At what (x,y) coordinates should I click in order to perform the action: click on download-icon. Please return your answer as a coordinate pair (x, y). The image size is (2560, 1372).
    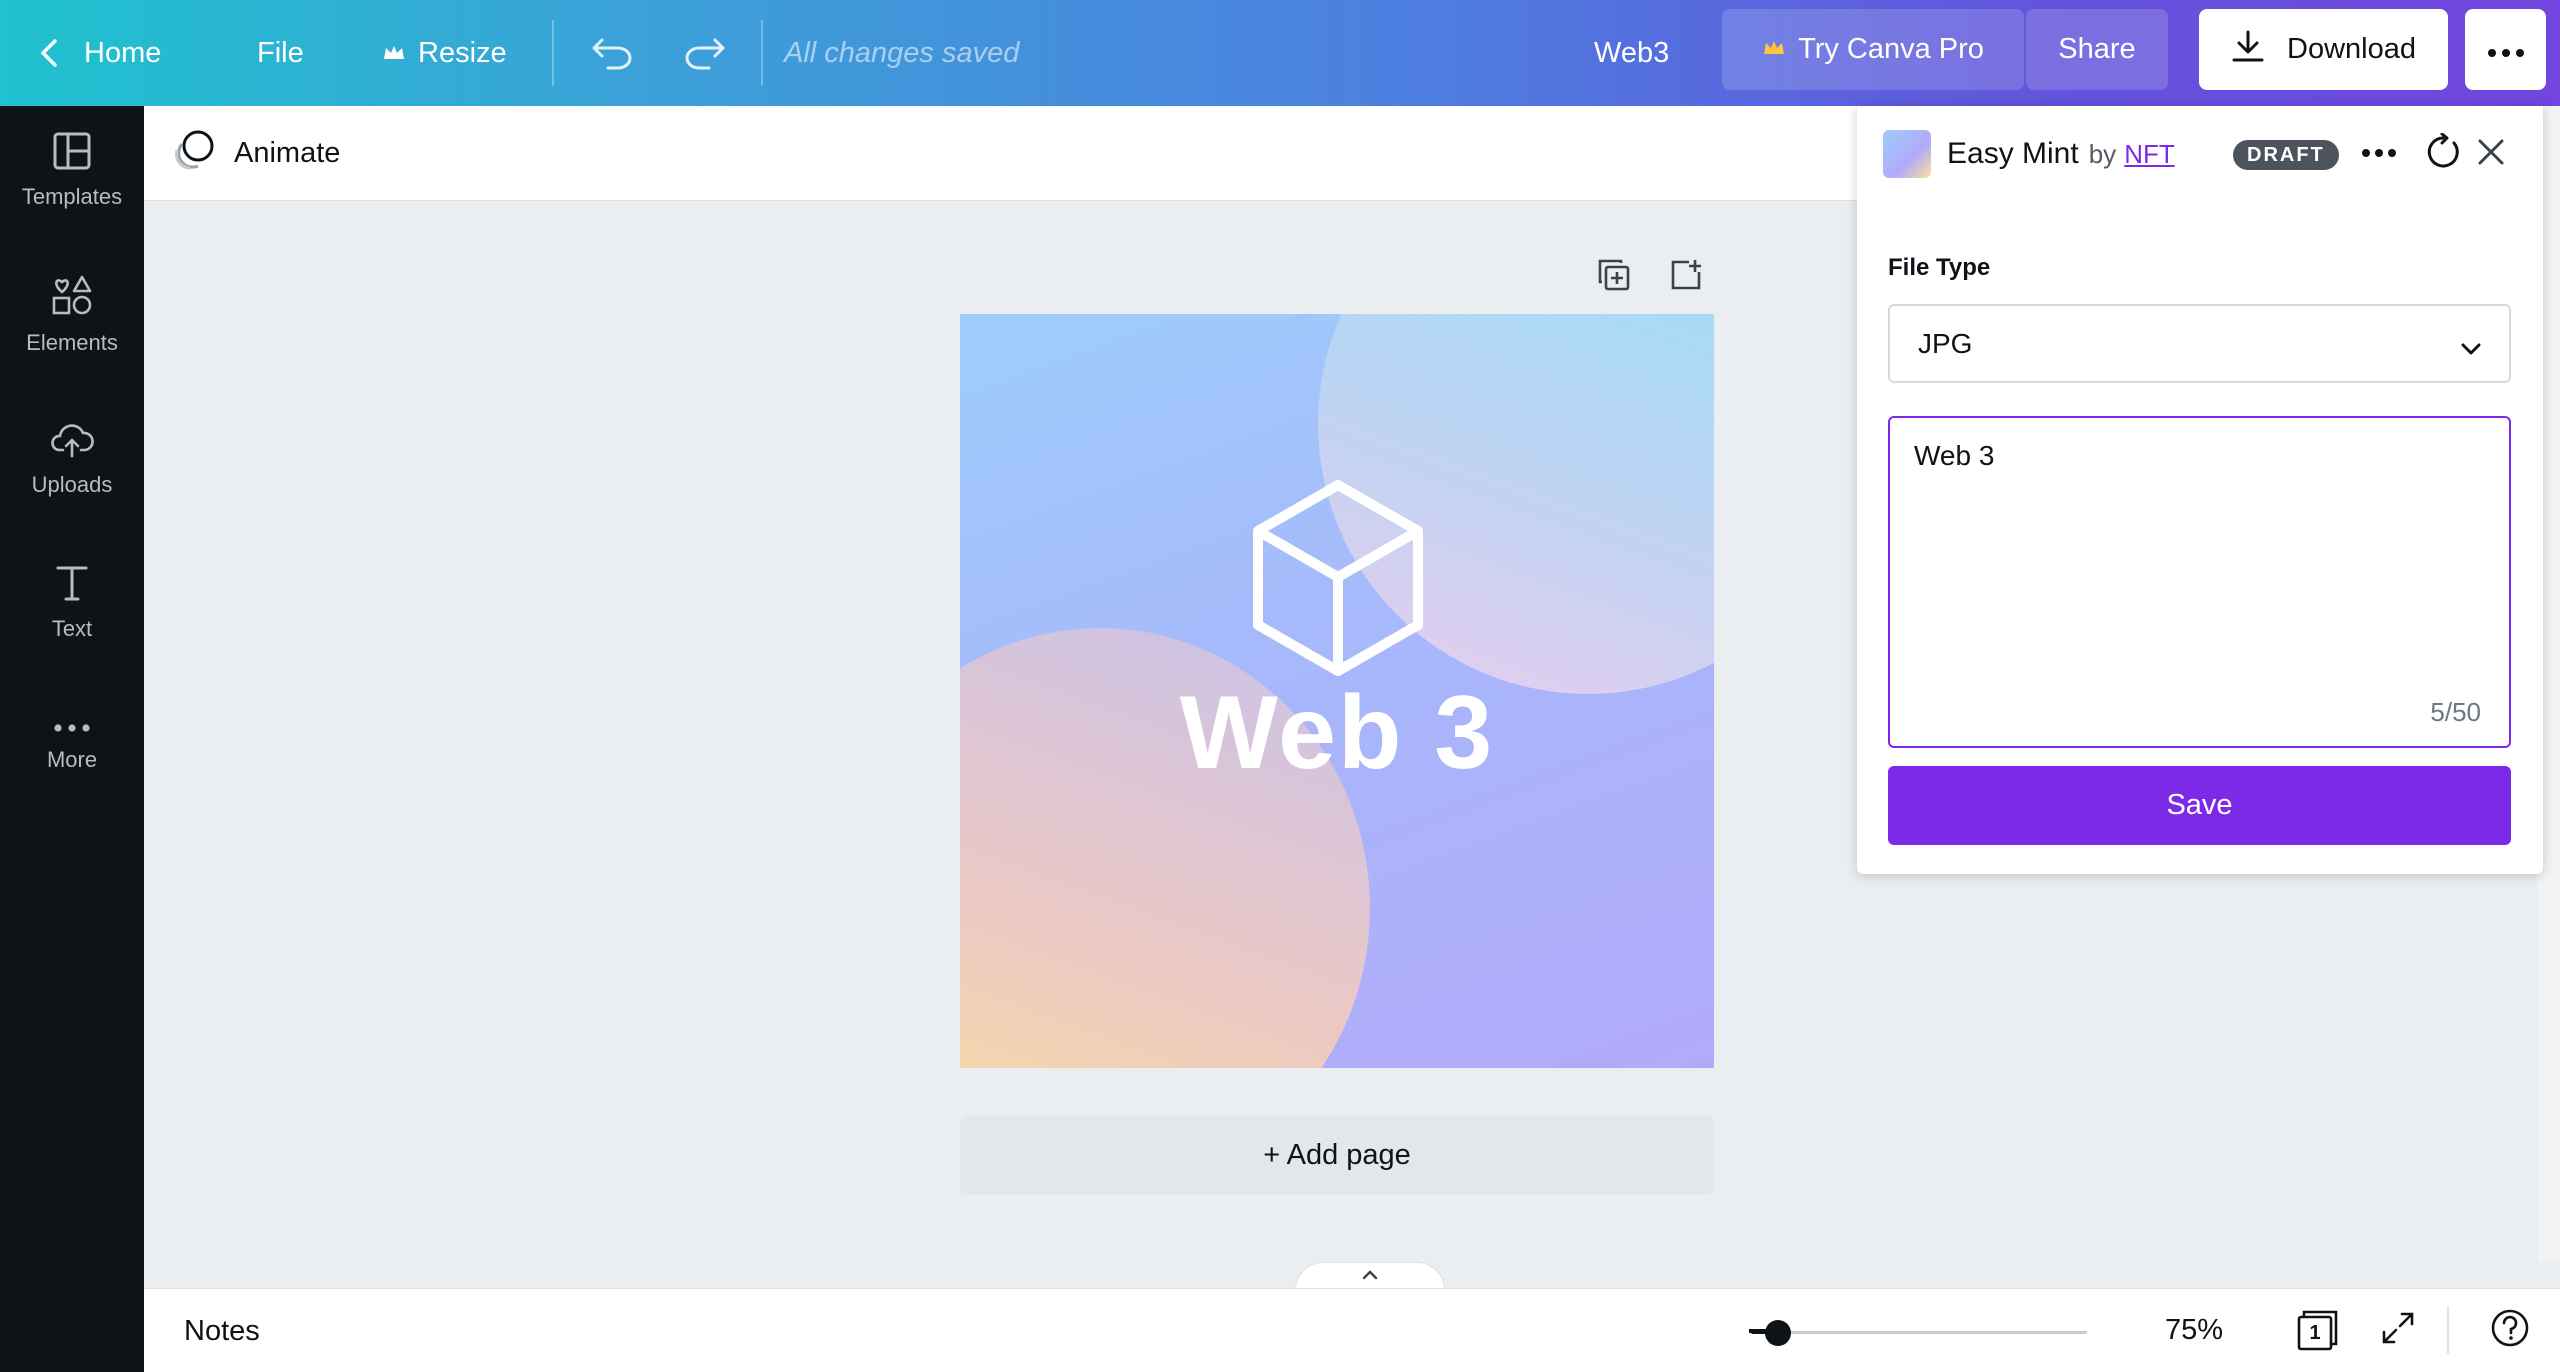
    Looking at the image, I should click on (2248, 50).